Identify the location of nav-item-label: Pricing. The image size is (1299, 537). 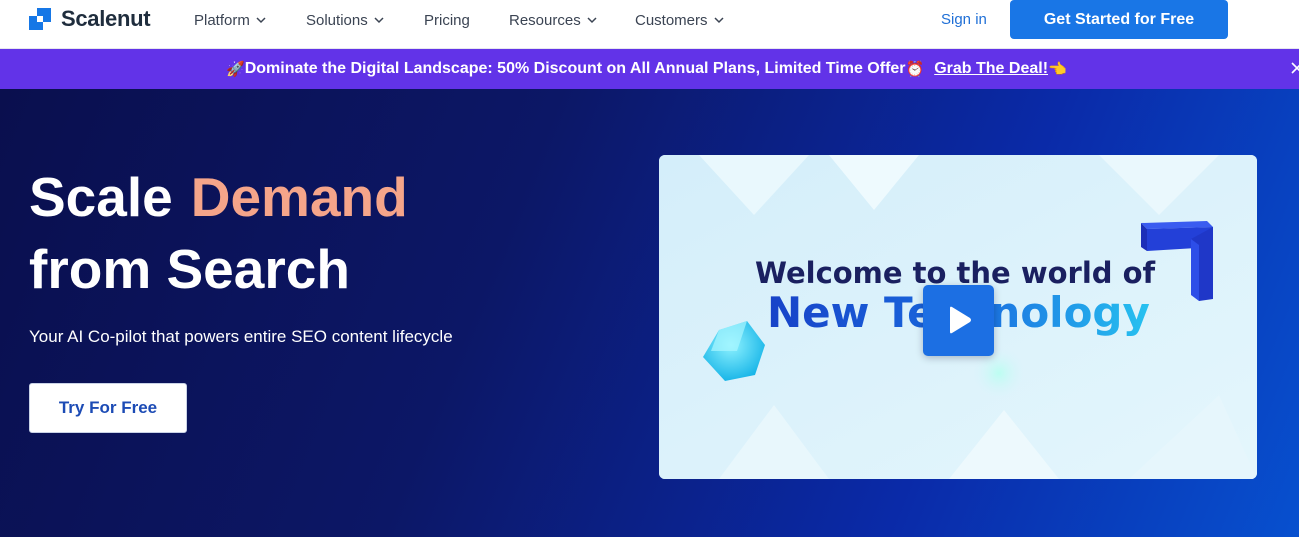
(447, 20).